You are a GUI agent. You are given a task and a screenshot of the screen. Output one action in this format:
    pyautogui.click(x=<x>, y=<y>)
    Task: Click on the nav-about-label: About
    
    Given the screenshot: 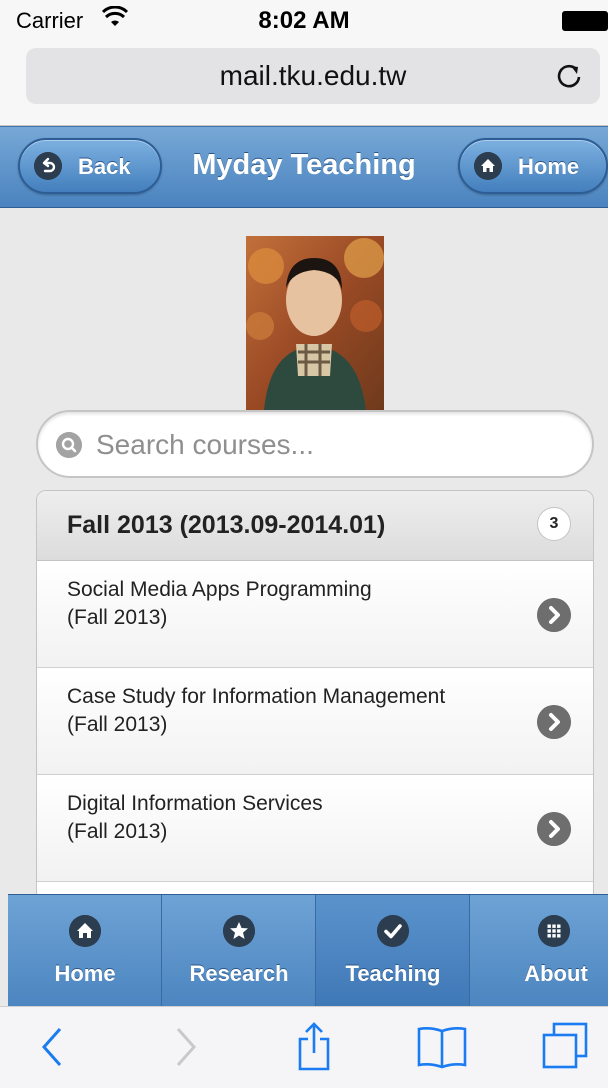 What is the action you would take?
    pyautogui.click(x=556, y=973)
    